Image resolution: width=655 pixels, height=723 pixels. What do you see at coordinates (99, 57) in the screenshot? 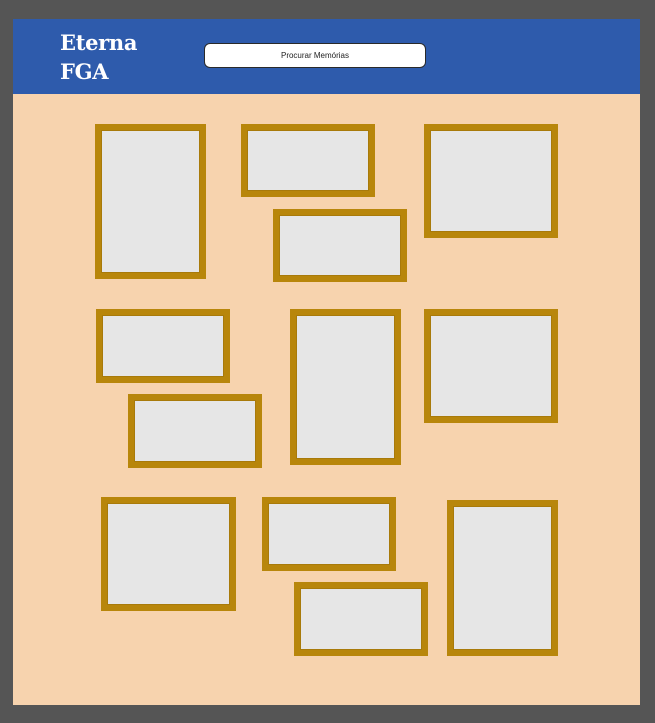
I see `brand-logo: Eterna FGA` at bounding box center [99, 57].